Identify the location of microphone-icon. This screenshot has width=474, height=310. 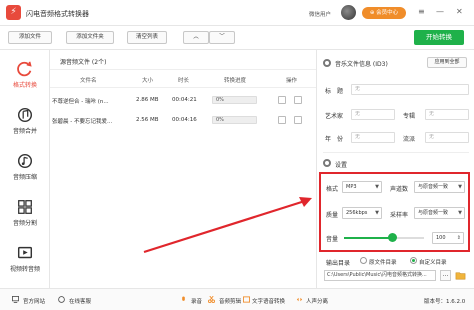
(183, 298).